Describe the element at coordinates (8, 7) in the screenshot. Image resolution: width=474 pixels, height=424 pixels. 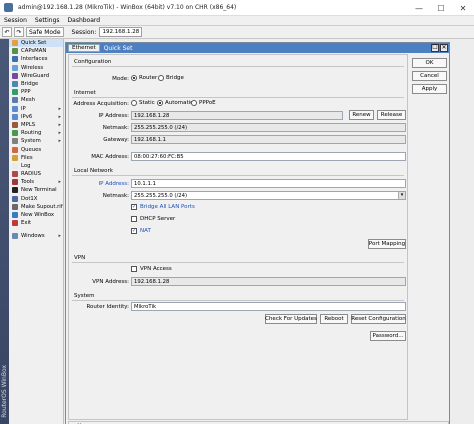
I see `winbox-app-icon` at that location.